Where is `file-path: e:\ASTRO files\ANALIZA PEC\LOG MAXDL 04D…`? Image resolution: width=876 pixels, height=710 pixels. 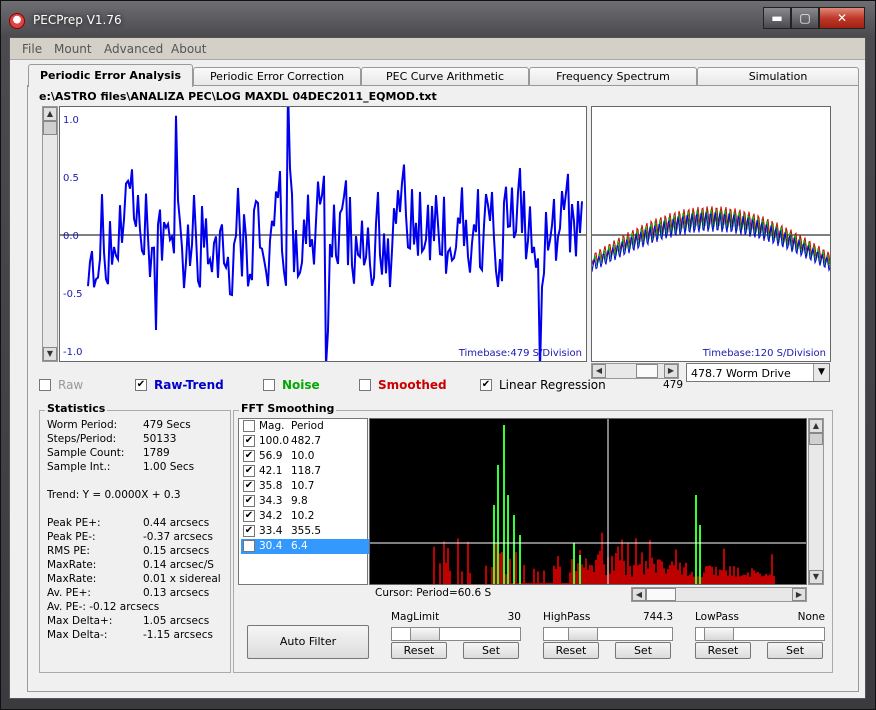 file-path: e:\ASTRO files\ANALIZA PEC\LOG MAXDL 04D… is located at coordinates (238, 96).